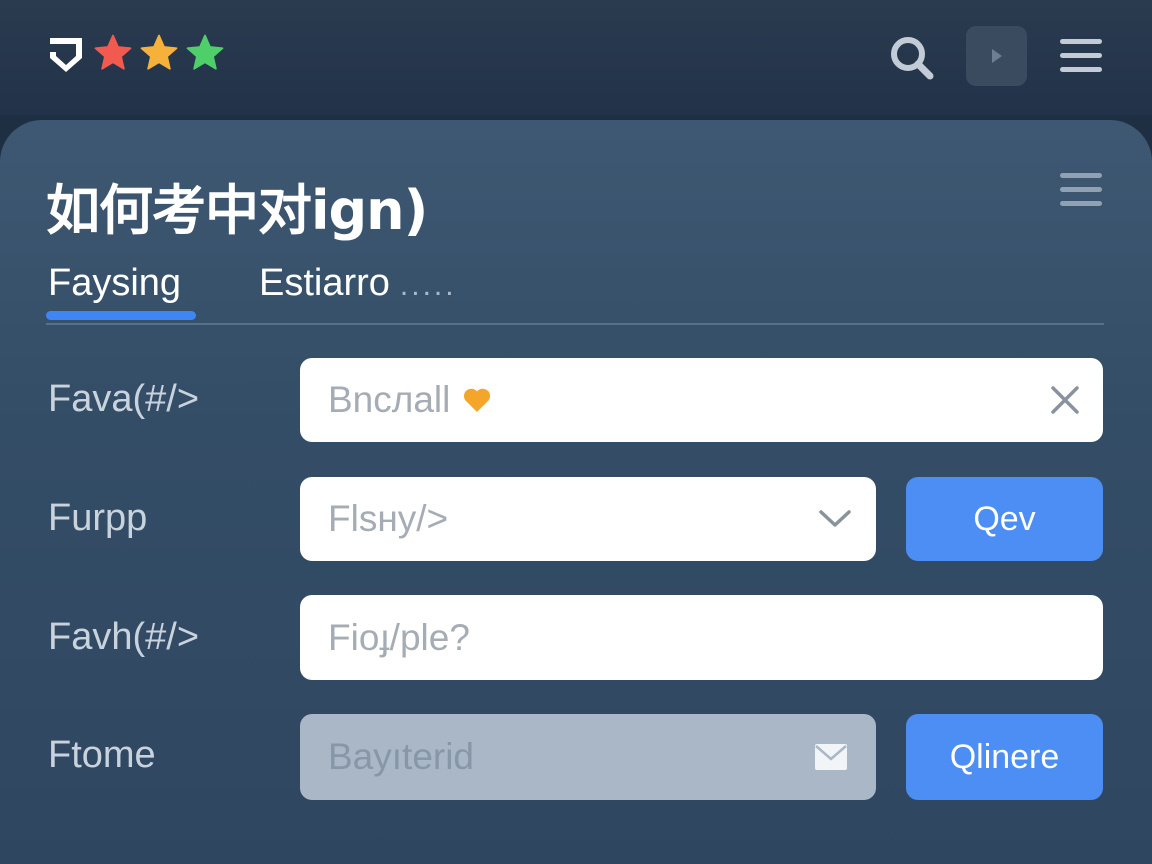  Describe the element at coordinates (1081, 189) in the screenshot. I see `card-menu-icon` at that location.